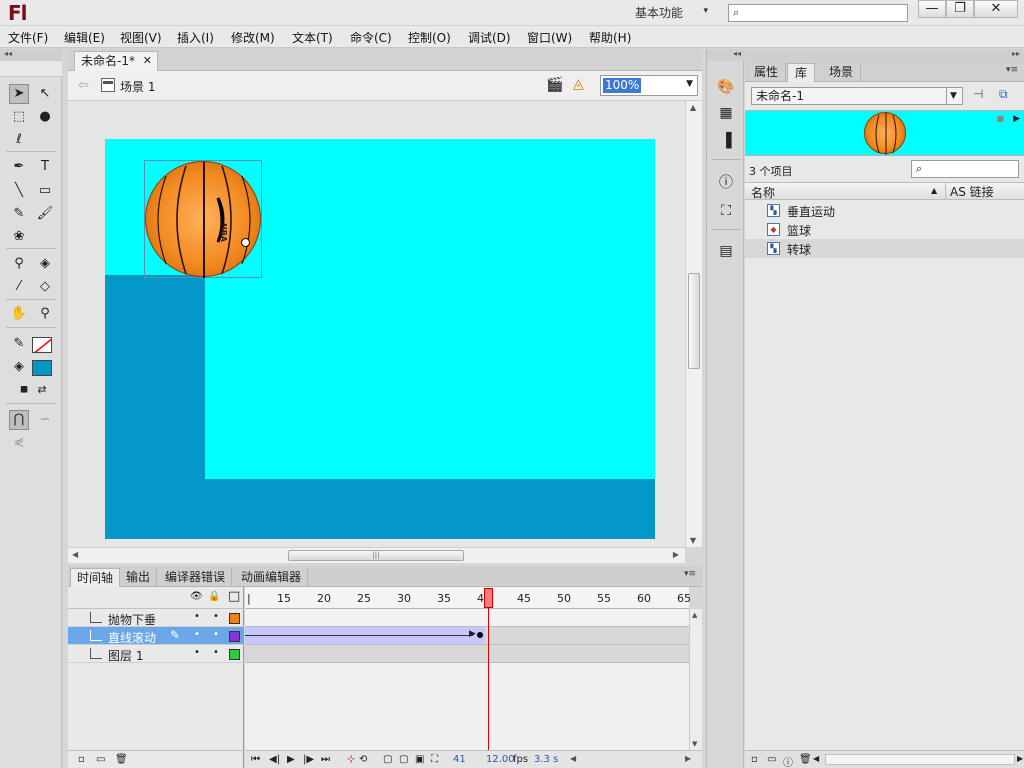 Image resolution: width=1024 pixels, height=768 pixels. What do you see at coordinates (818, 13) in the screenshot?
I see `help-search-input: ⌕` at bounding box center [818, 13].